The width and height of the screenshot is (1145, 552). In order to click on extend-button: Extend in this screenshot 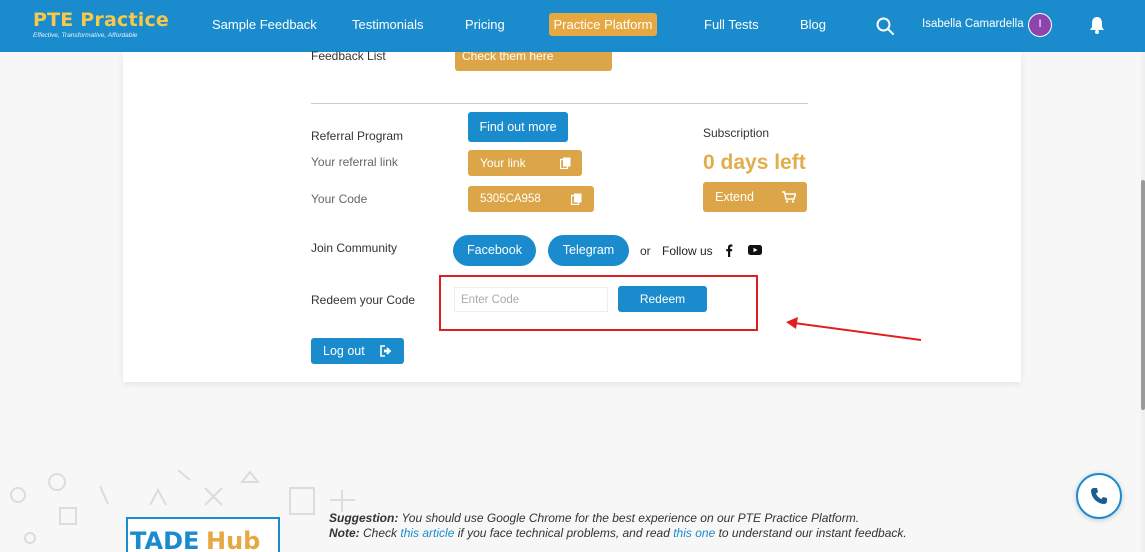, I will do `click(755, 197)`.